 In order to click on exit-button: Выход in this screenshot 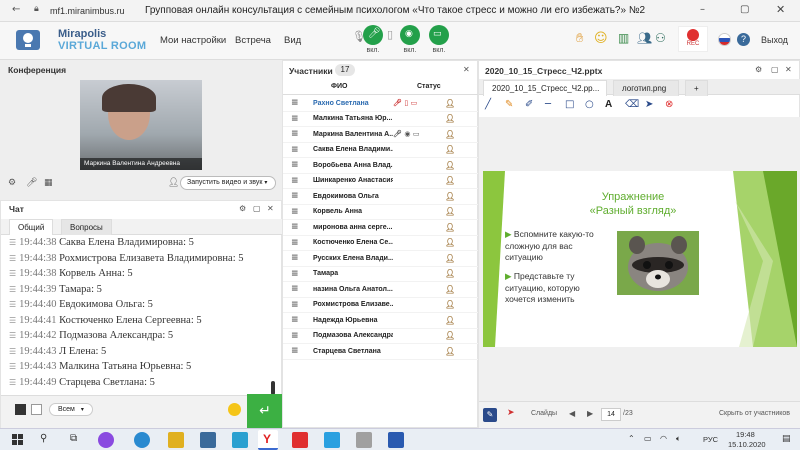, I will do `click(774, 40)`.